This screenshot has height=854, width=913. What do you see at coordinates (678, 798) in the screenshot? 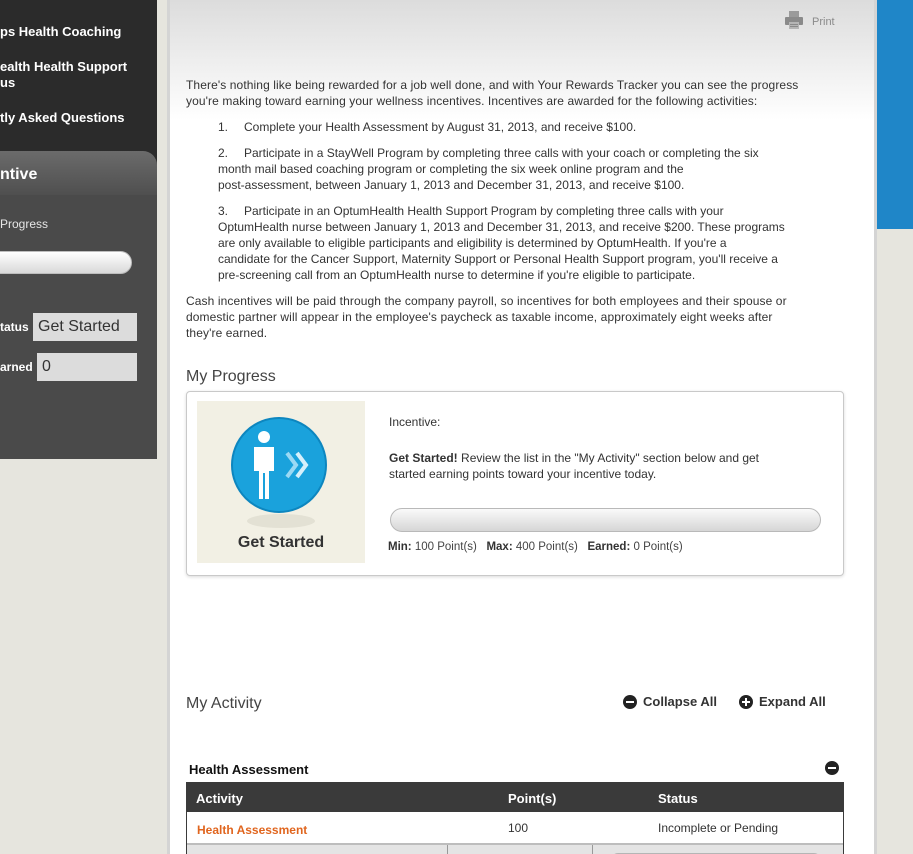
I see `column-header-status: Status` at bounding box center [678, 798].